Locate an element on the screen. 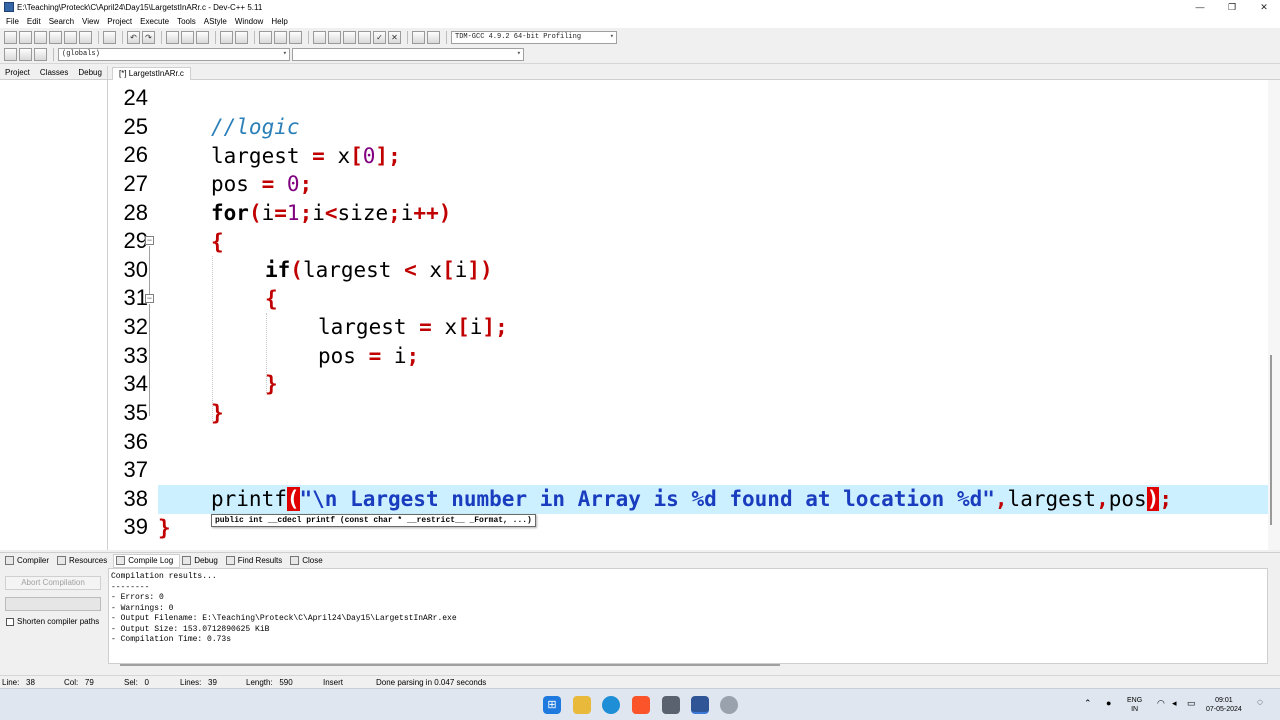 Image resolution: width=1280 pixels, height=720 pixels. language-indicator: ENG IN is located at coordinates (1134, 705).